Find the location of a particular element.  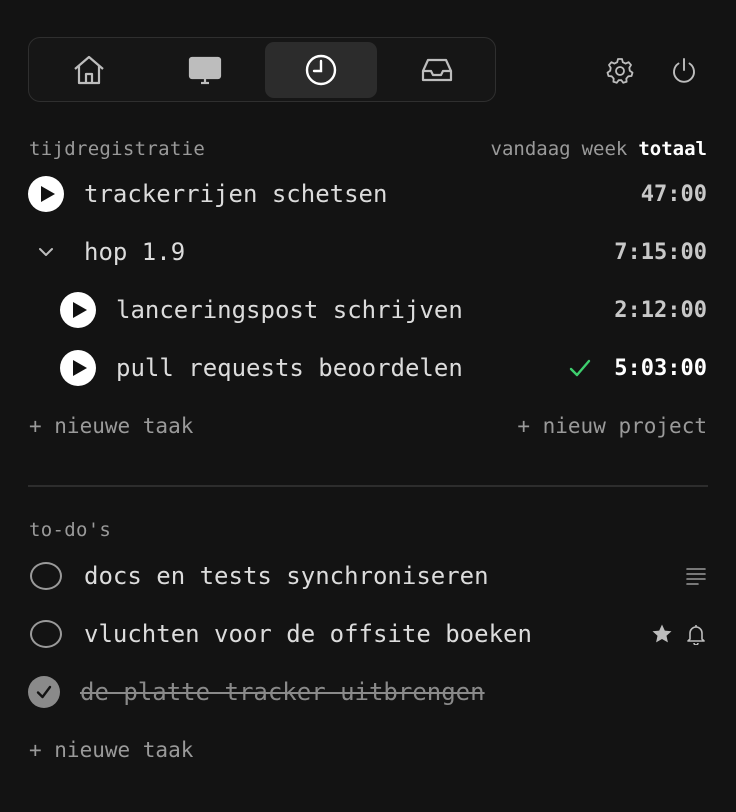

inbox-icon is located at coordinates (437, 70).